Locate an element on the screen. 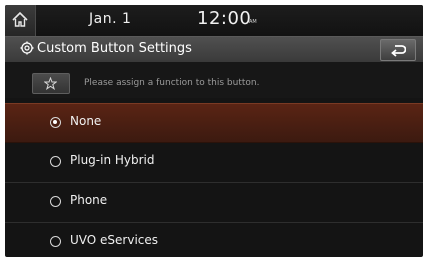 The width and height of the screenshot is (429, 262). hint-text: Please assign a function to this button. is located at coordinates (172, 83).